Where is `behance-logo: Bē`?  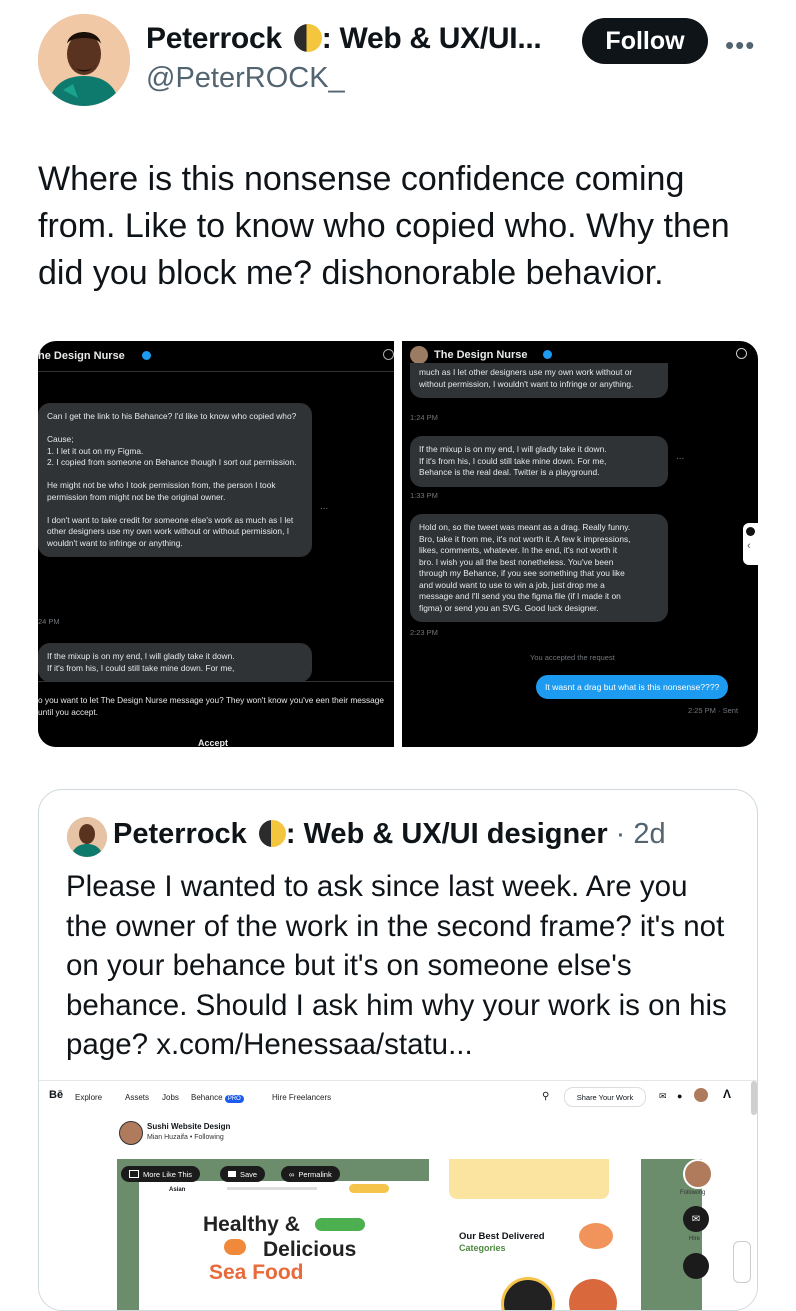
behance-logo: Bē is located at coordinates (56, 1095).